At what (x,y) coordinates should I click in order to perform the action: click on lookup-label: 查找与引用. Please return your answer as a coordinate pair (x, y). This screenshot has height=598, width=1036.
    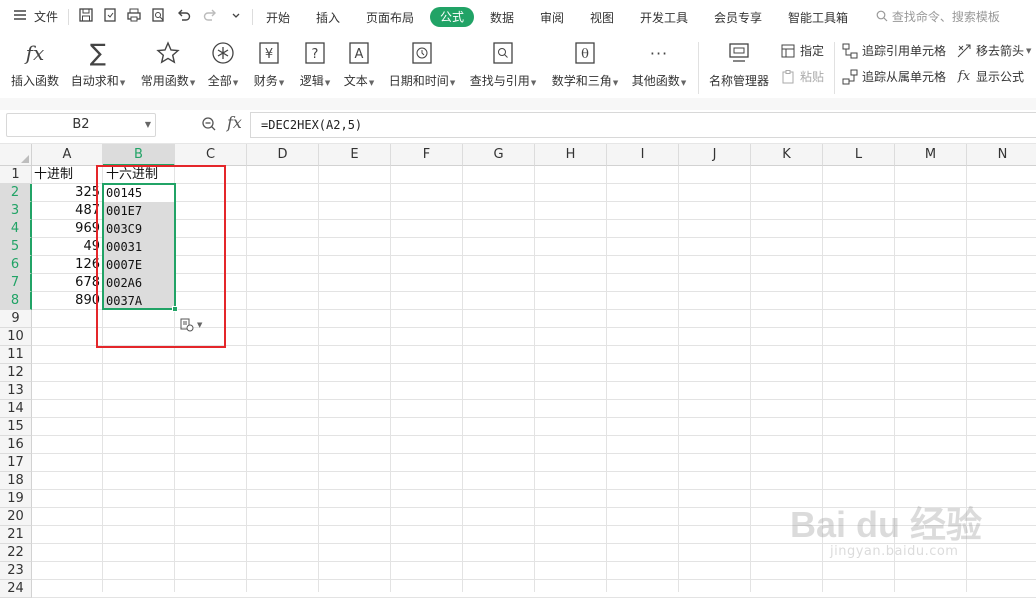
    Looking at the image, I should click on (499, 81).